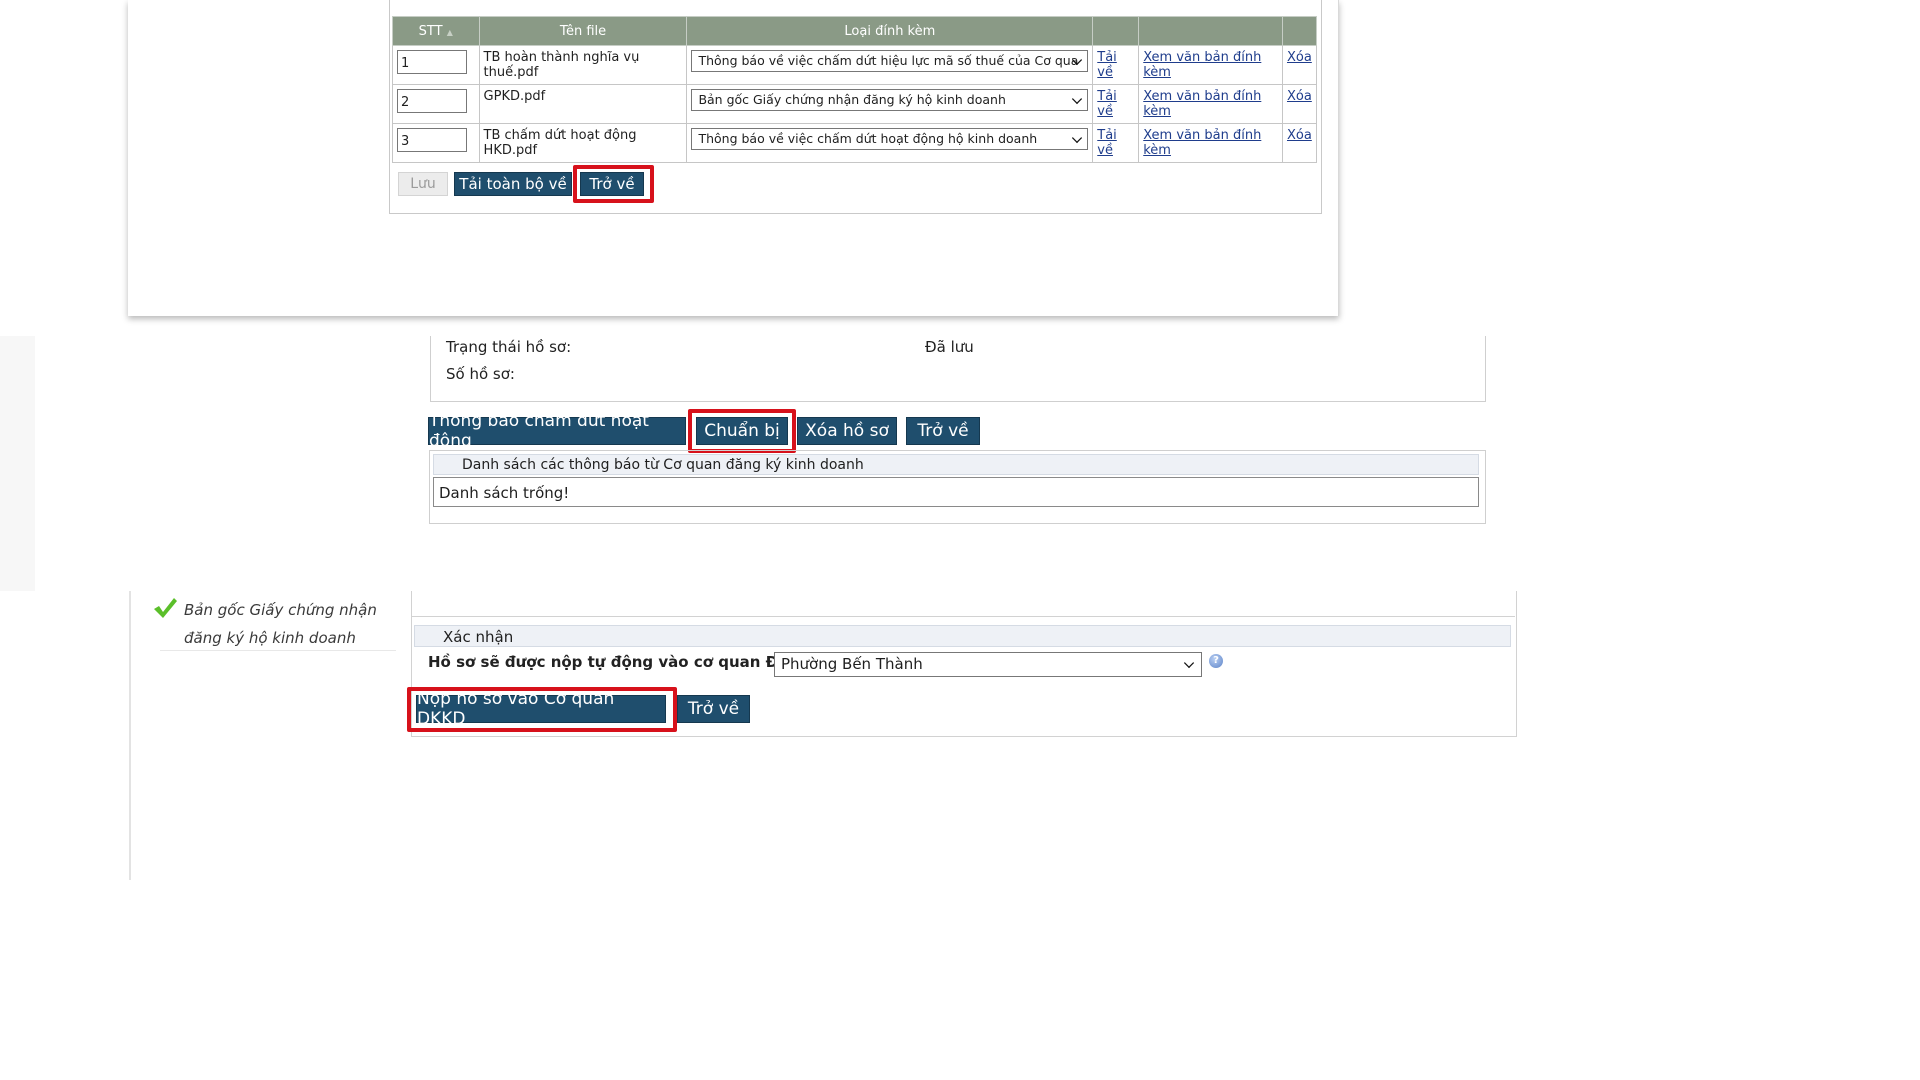  Describe the element at coordinates (949, 347) in the screenshot. I see `status-value: Đã lưu` at that location.